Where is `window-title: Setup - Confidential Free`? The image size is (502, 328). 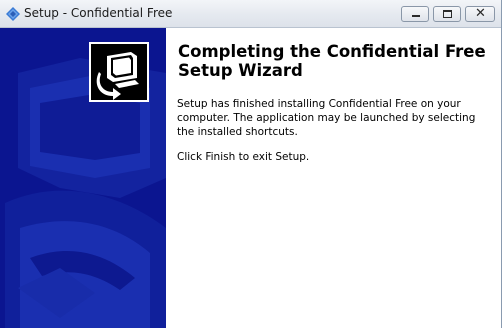 window-title: Setup - Confidential Free is located at coordinates (98, 13).